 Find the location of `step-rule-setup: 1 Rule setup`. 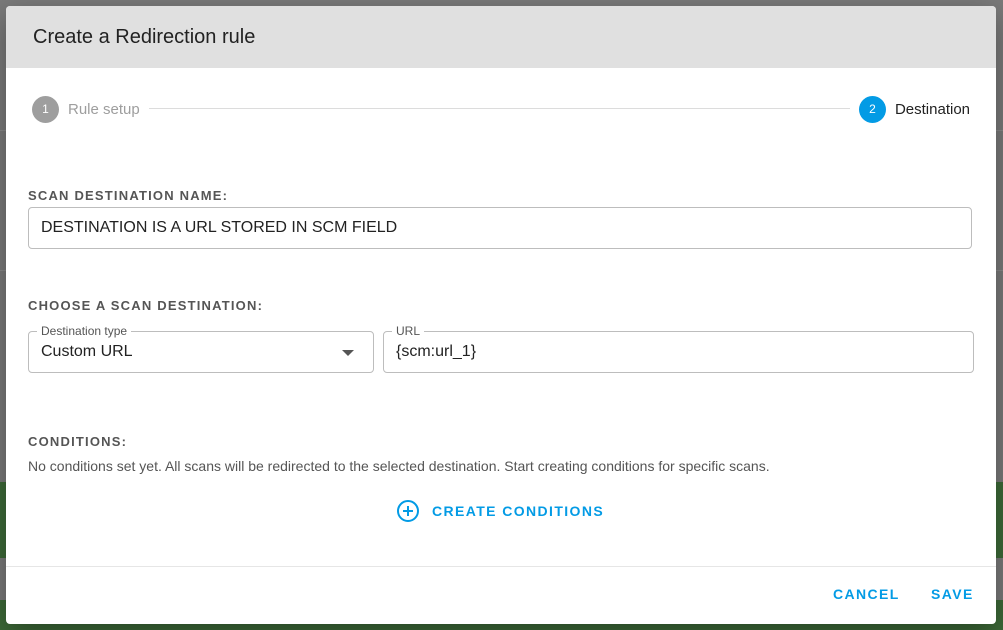

step-rule-setup: 1 Rule setup is located at coordinates (86, 109).